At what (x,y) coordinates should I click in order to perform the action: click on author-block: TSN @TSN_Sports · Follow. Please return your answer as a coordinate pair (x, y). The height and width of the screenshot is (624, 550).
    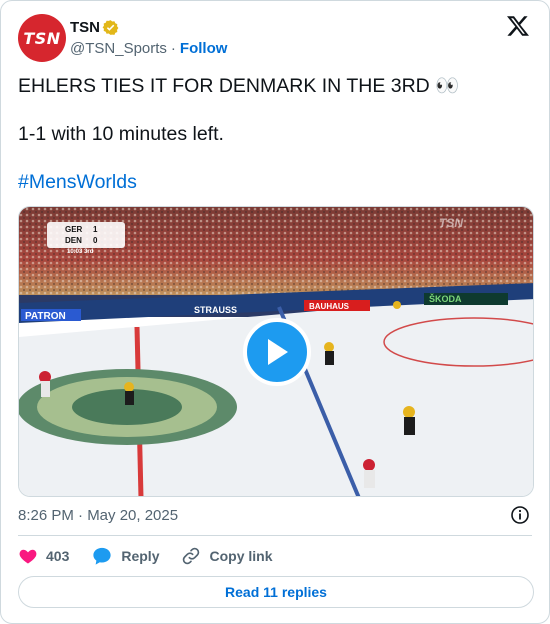
    Looking at the image, I should click on (149, 38).